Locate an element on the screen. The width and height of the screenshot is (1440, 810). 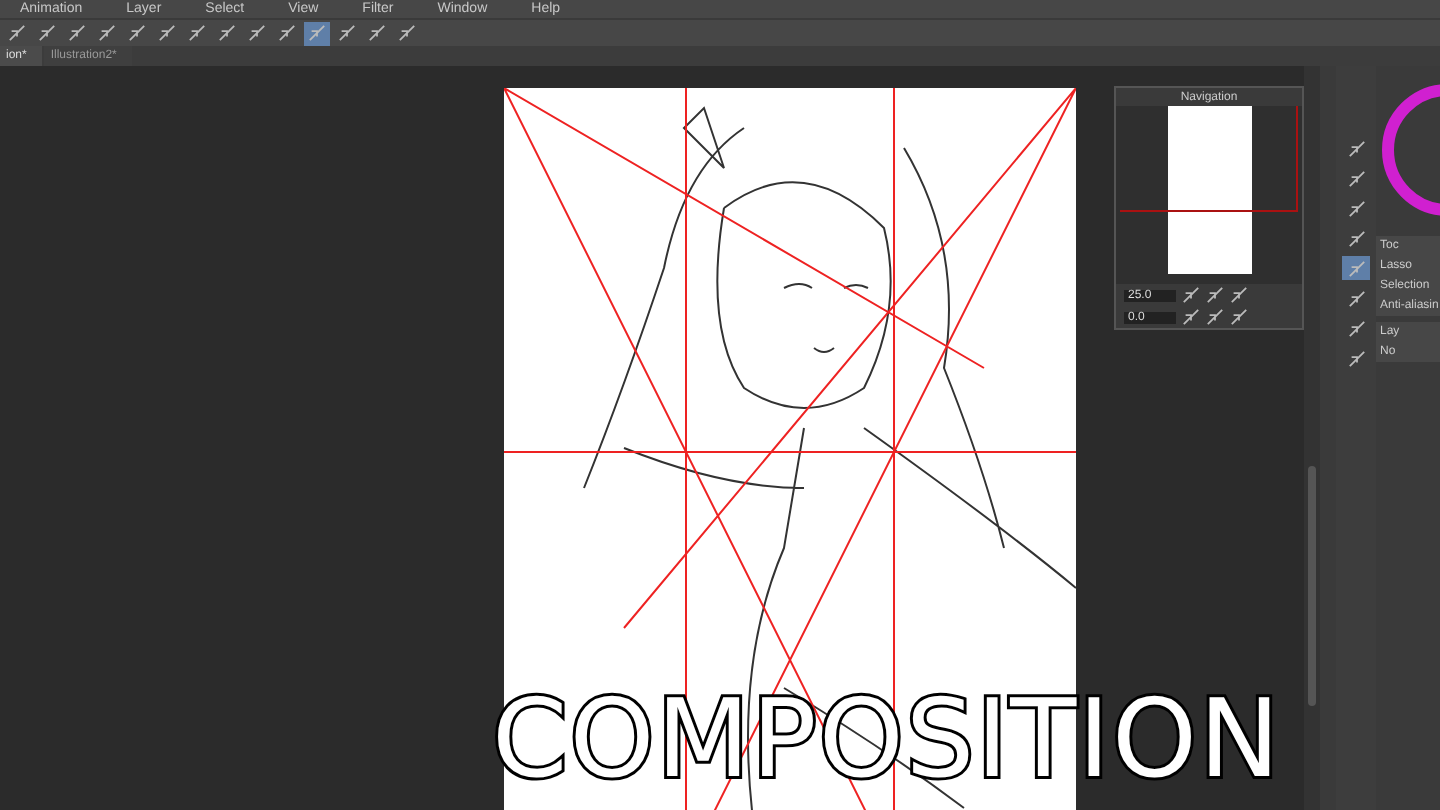
scrollbar is located at coordinates (1312, 438).